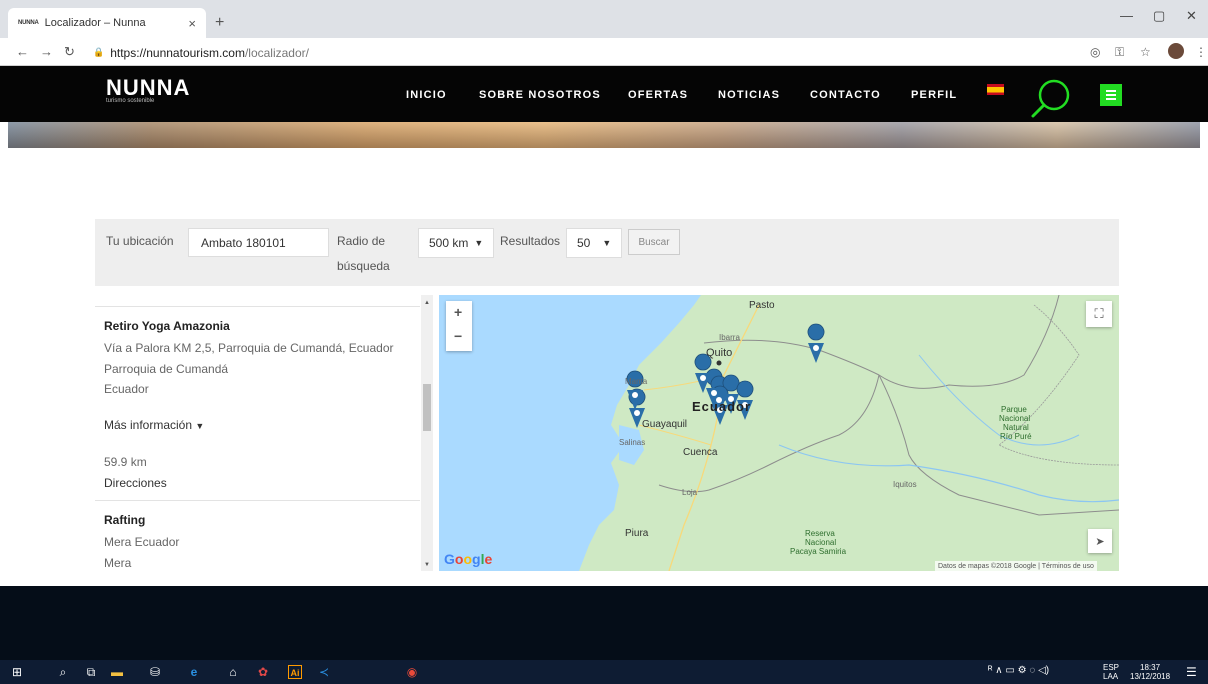  What do you see at coordinates (1051, 98) in the screenshot?
I see `search-icon` at bounding box center [1051, 98].